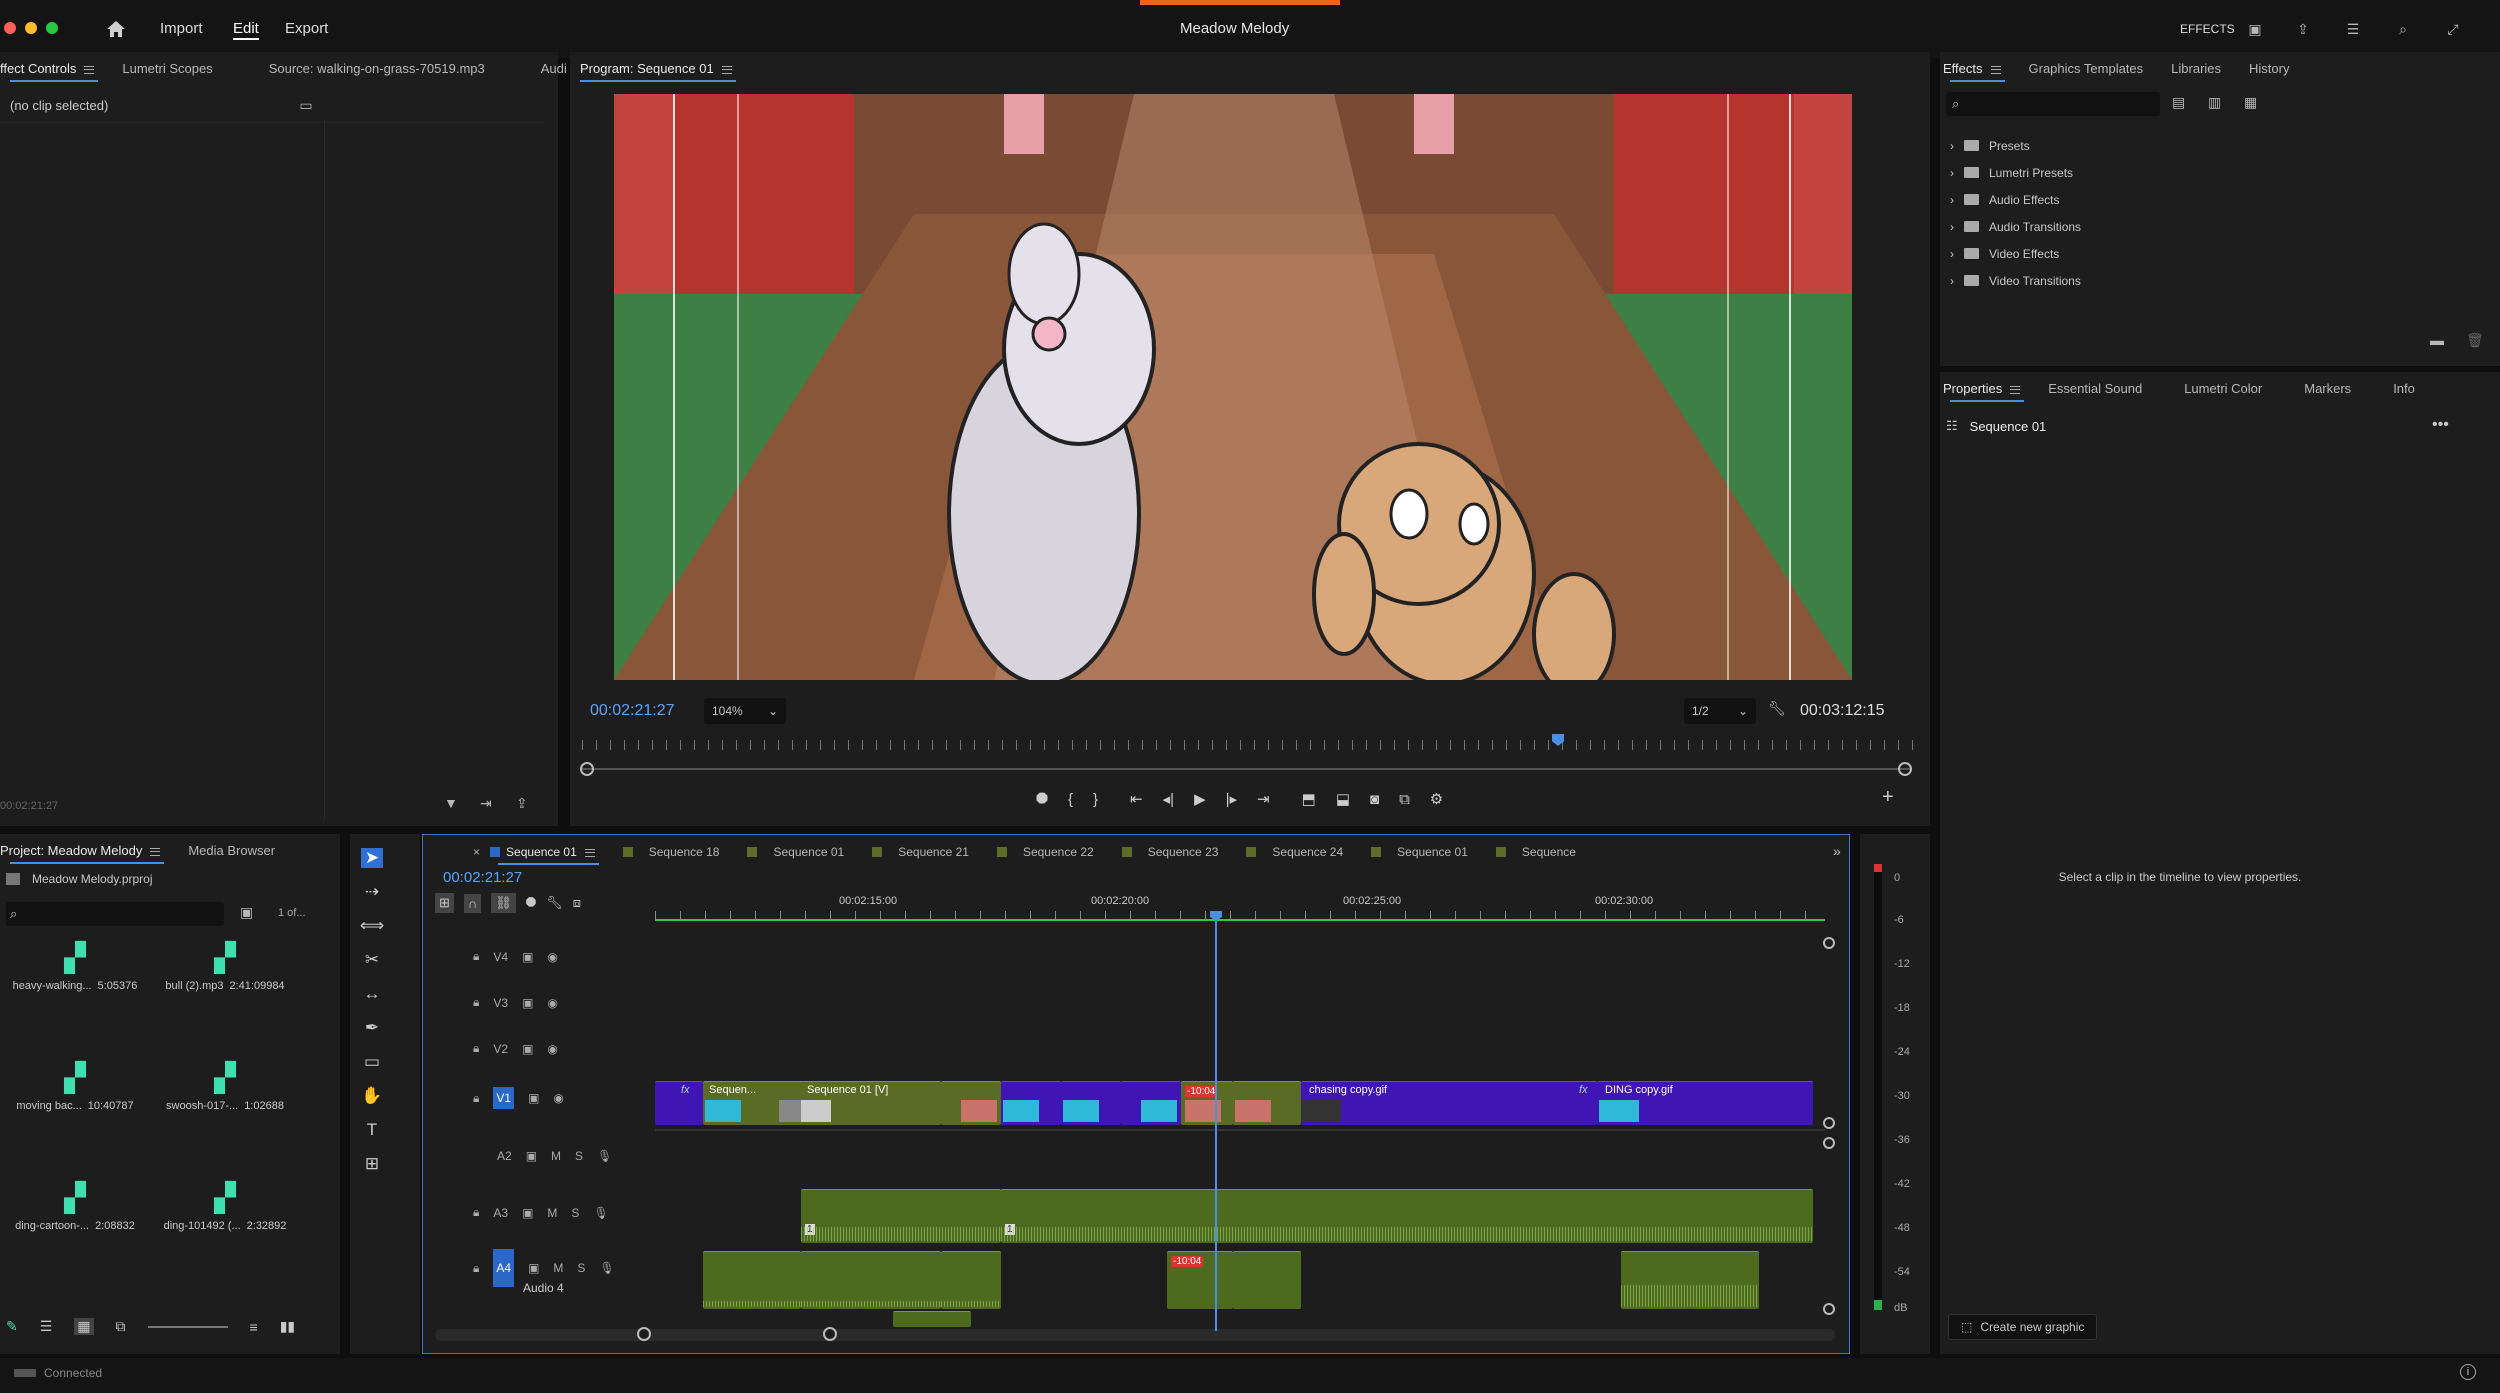  Describe the element at coordinates (554, 903) in the screenshot. I see `timeline-settings-icon: 🔧︎` at that location.